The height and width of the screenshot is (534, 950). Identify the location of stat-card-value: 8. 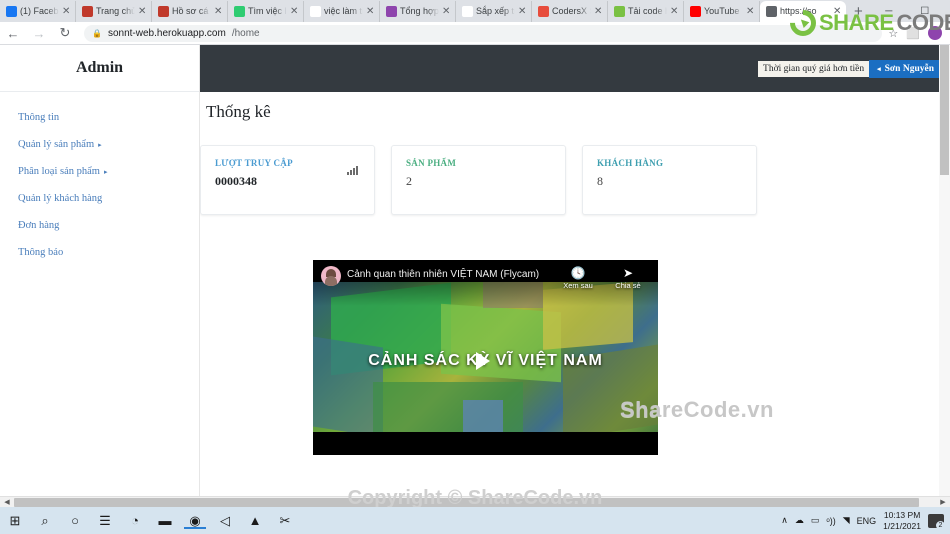
(600, 181).